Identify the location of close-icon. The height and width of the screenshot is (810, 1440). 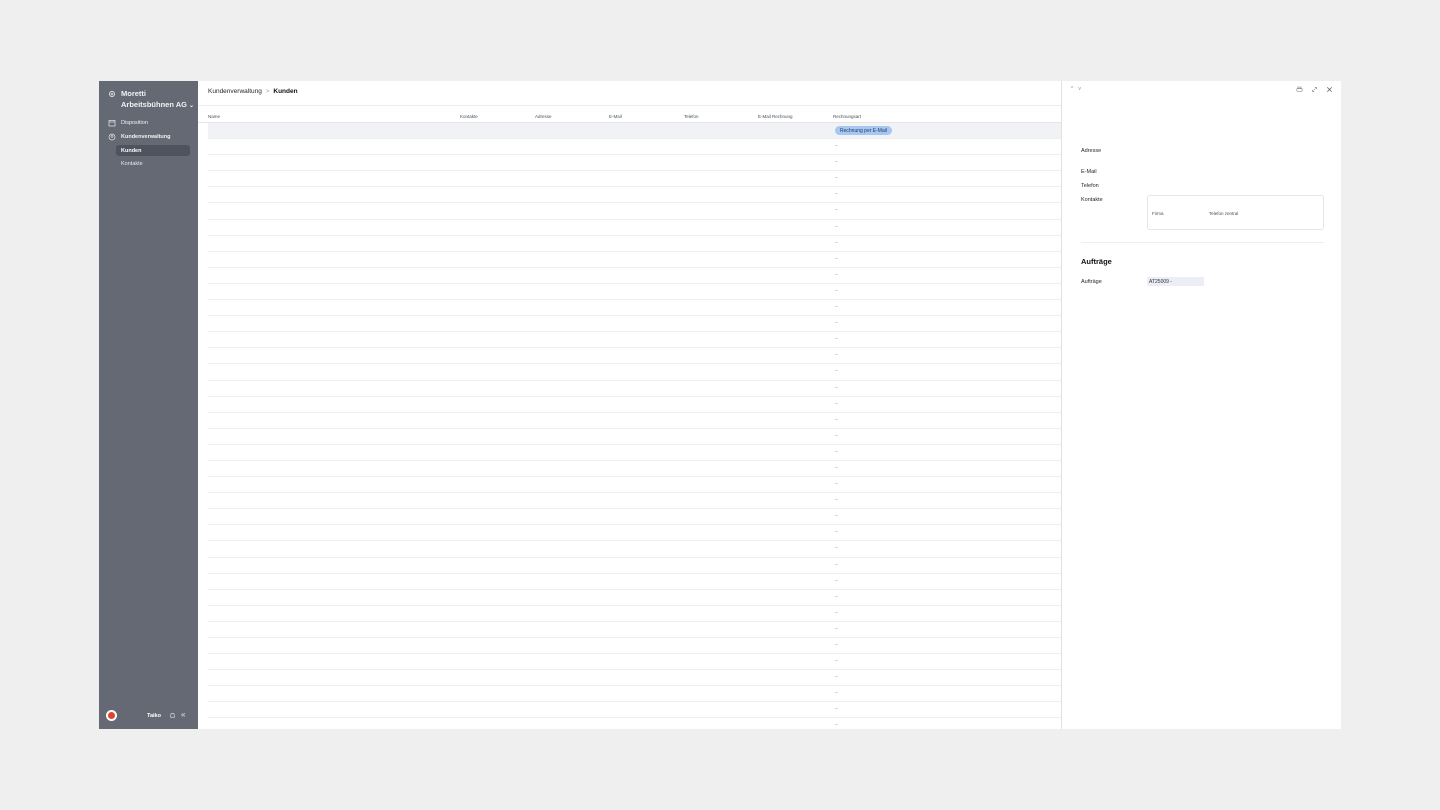
(1329, 89).